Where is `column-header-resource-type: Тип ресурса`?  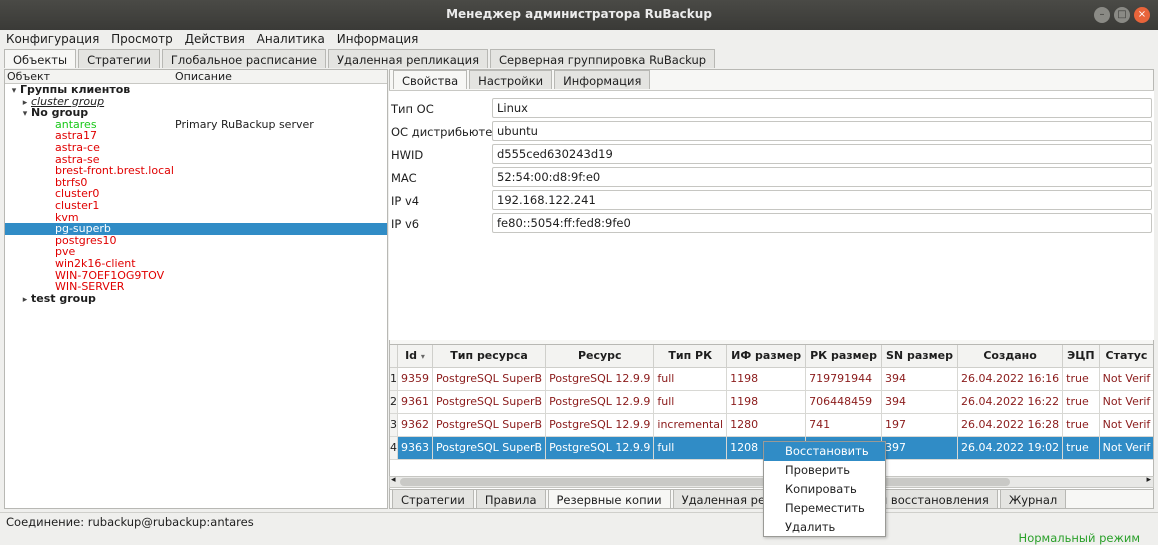
column-header-resource-type: Тип ресурса is located at coordinates (489, 356).